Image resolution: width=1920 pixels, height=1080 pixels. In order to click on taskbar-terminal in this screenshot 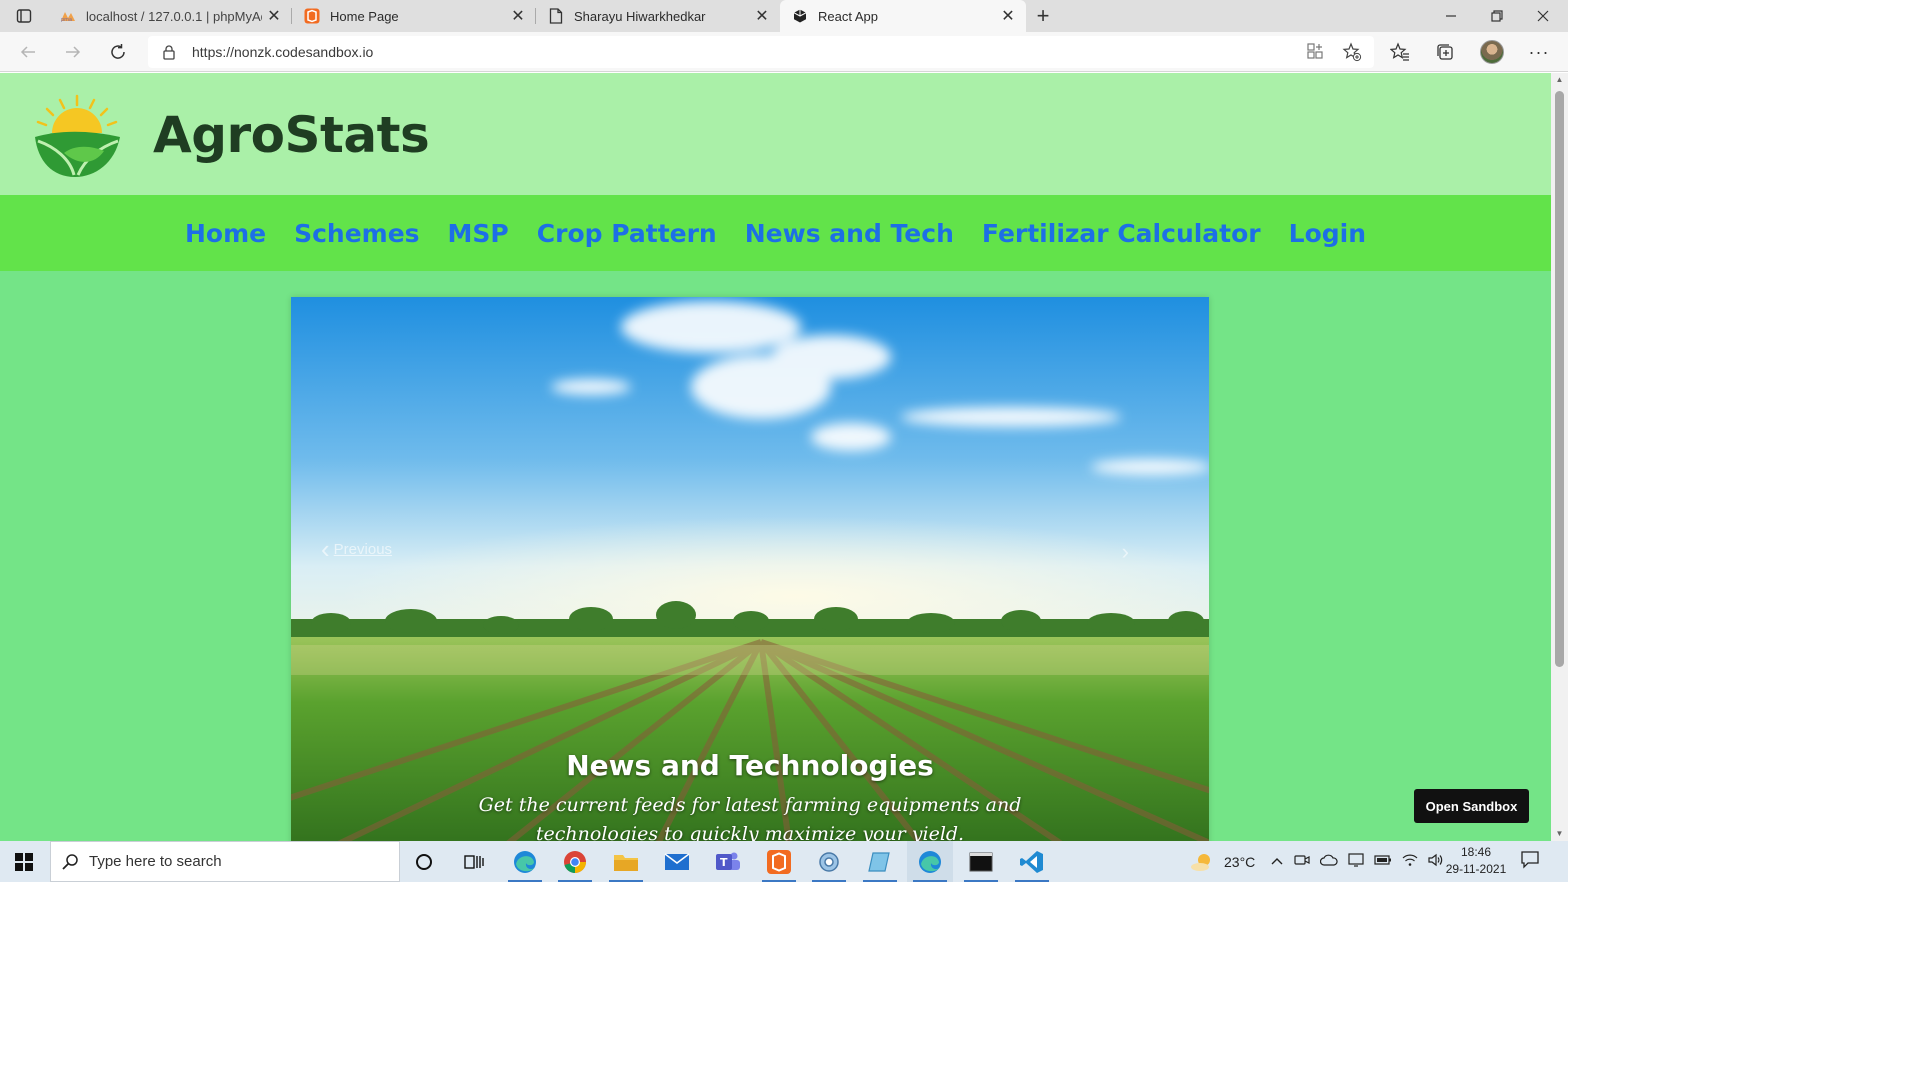, I will do `click(981, 861)`.